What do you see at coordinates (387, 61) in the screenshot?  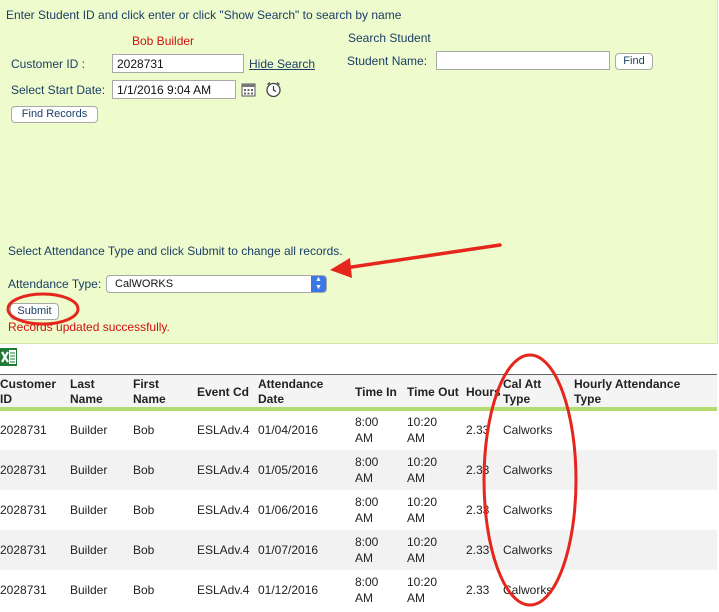 I see `student-name-label: Student Name:` at bounding box center [387, 61].